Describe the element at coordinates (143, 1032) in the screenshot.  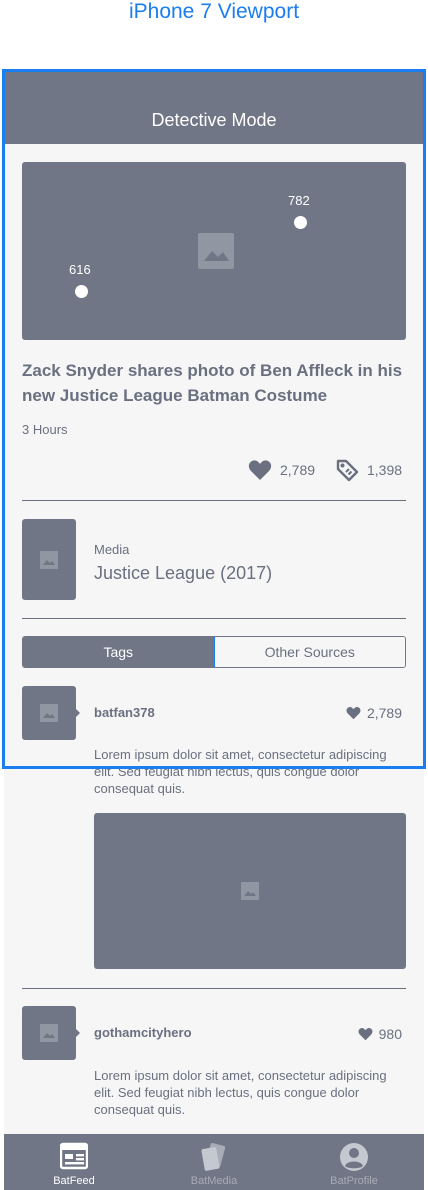
I see `post-username: gothamcityhero` at that location.